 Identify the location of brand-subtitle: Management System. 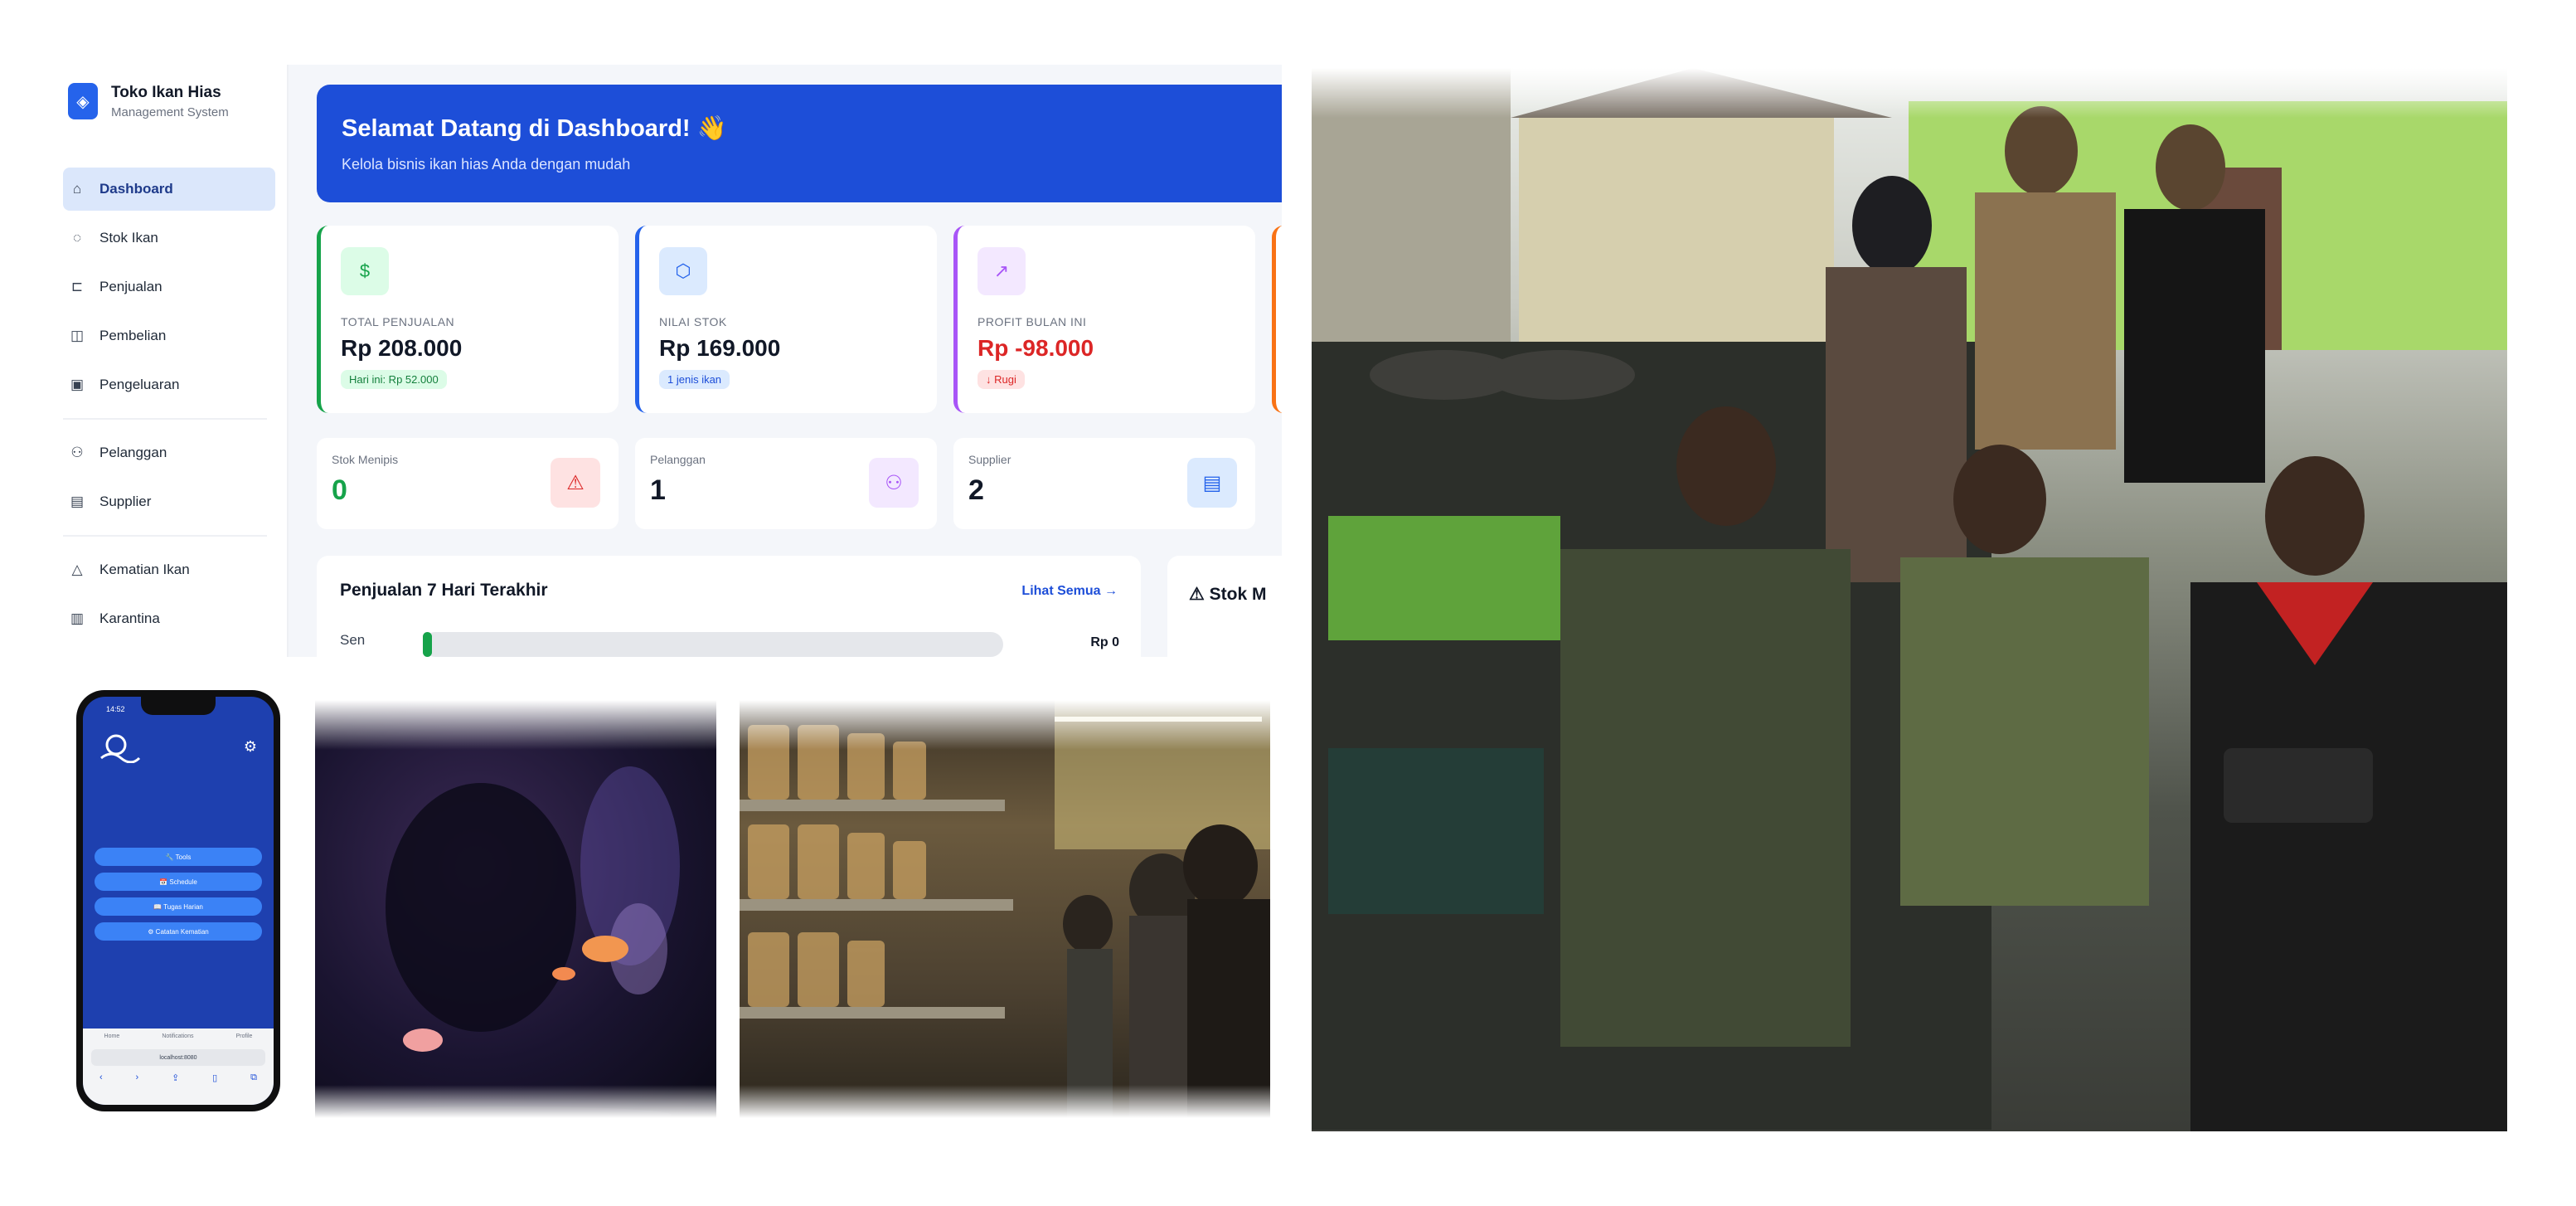
(170, 112).